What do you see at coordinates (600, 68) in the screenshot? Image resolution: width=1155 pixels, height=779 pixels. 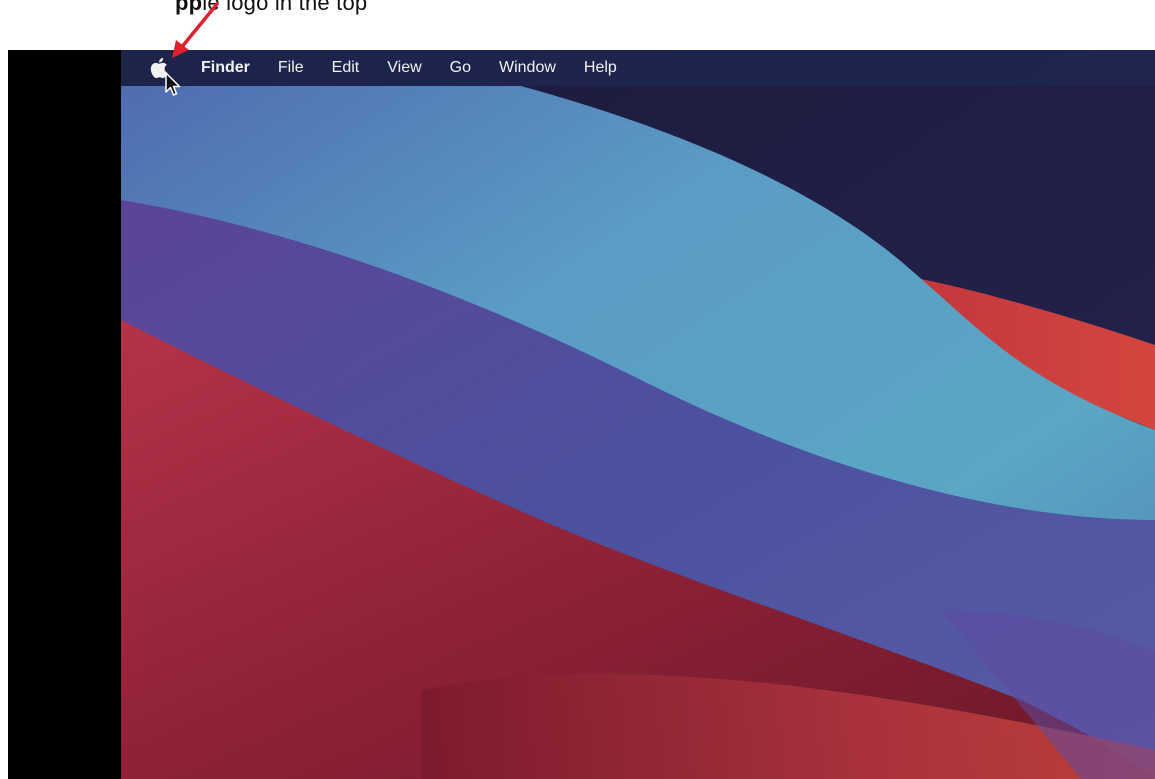 I see `menu-help: Help` at bounding box center [600, 68].